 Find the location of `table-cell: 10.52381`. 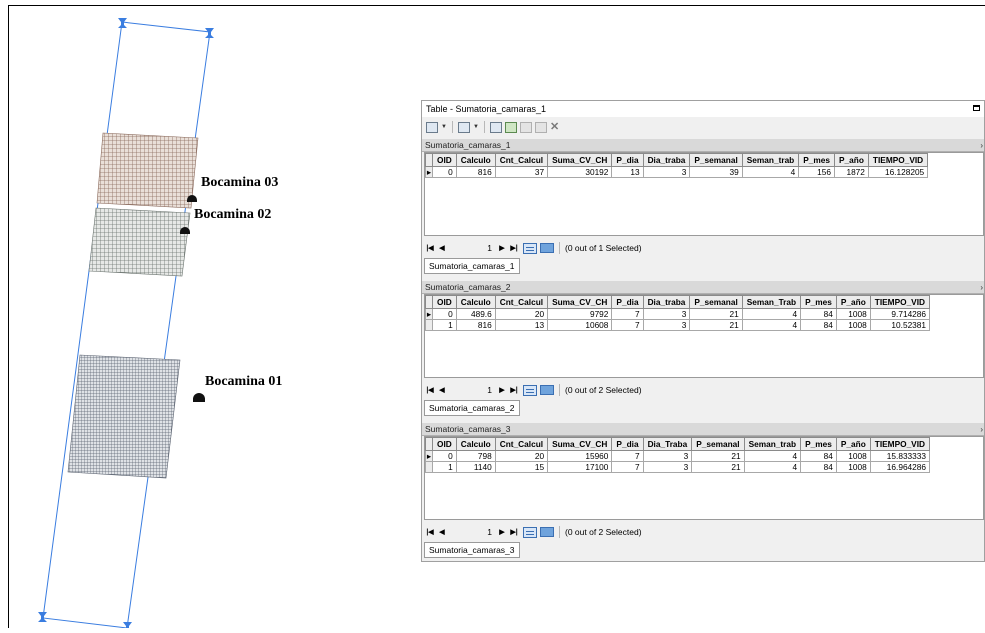

table-cell: 10.52381 is located at coordinates (900, 325).